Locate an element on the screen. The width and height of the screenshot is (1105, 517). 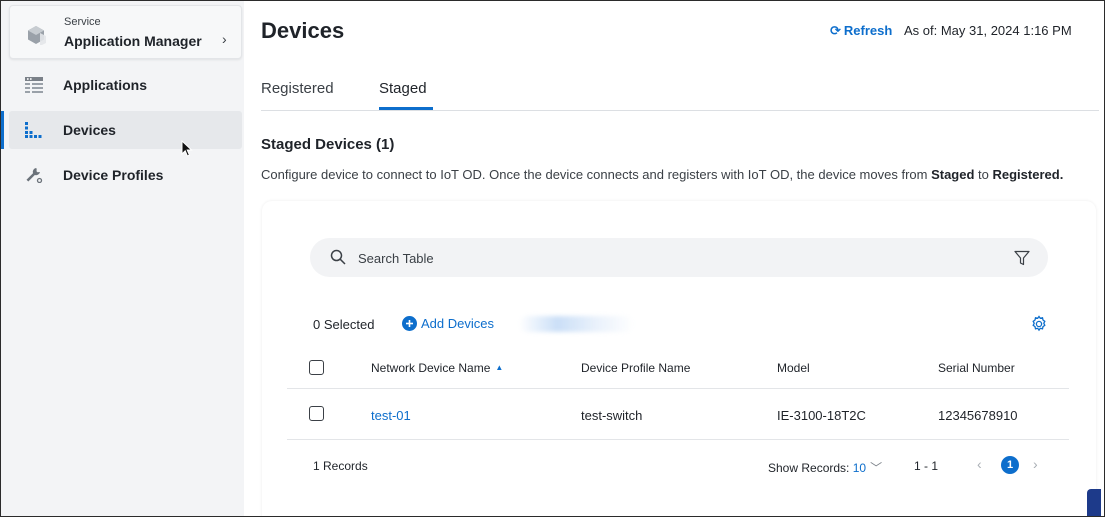
column-header-model: Model is located at coordinates (793, 368).